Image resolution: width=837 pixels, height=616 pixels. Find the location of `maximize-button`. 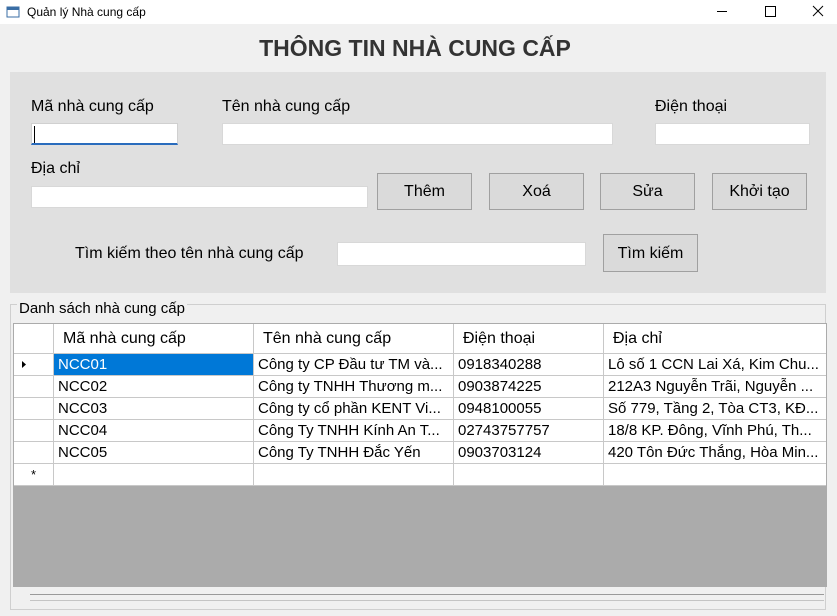

maximize-button is located at coordinates (770, 12).